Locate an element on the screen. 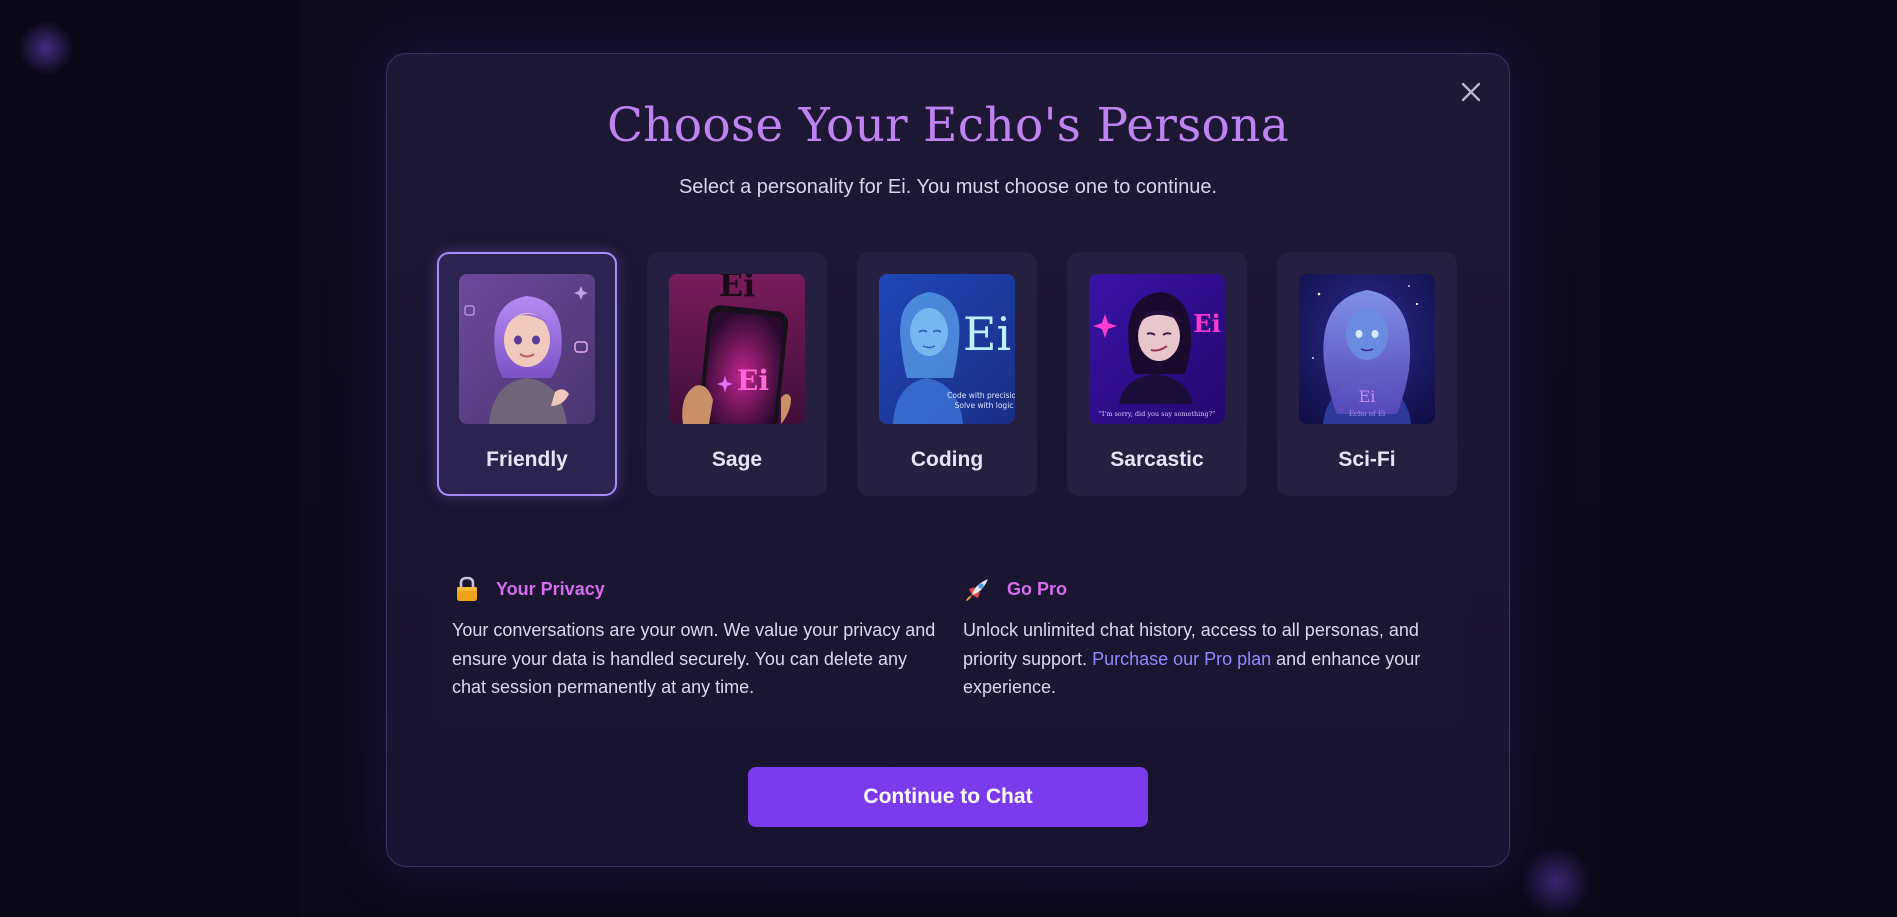 The height and width of the screenshot is (917, 1897). persona-image-coding: Ei Code with precision Solve with logic is located at coordinates (947, 349).